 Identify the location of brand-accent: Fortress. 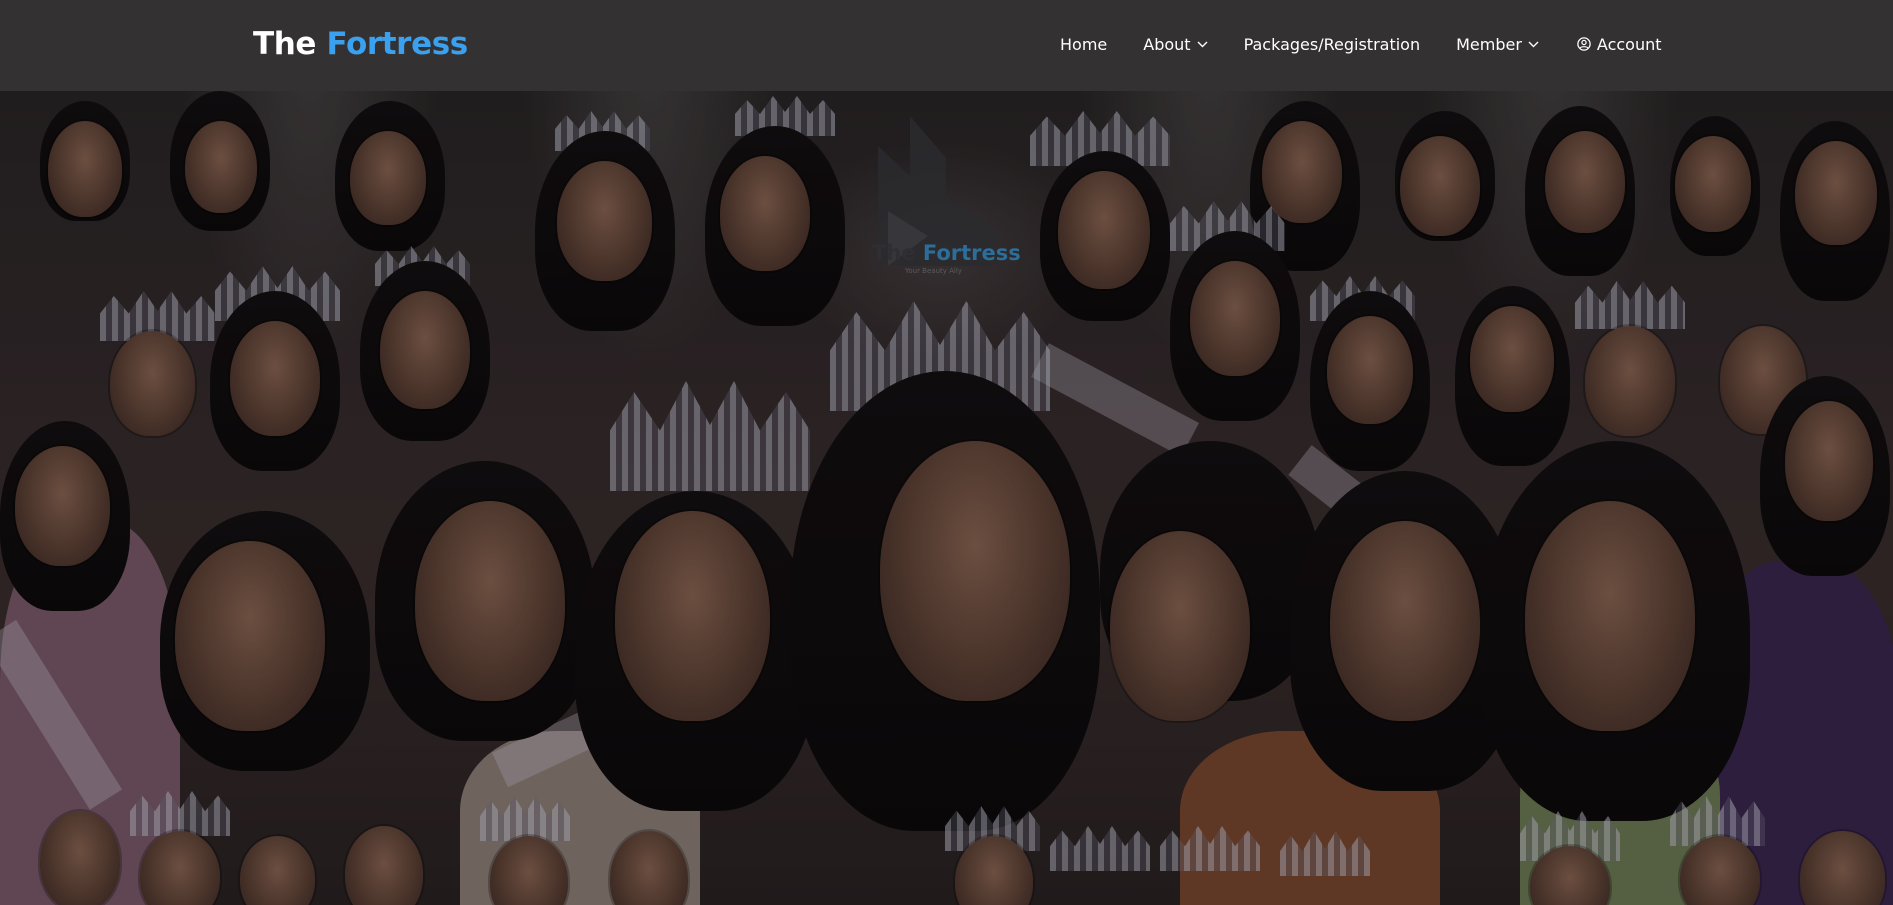
(397, 44).